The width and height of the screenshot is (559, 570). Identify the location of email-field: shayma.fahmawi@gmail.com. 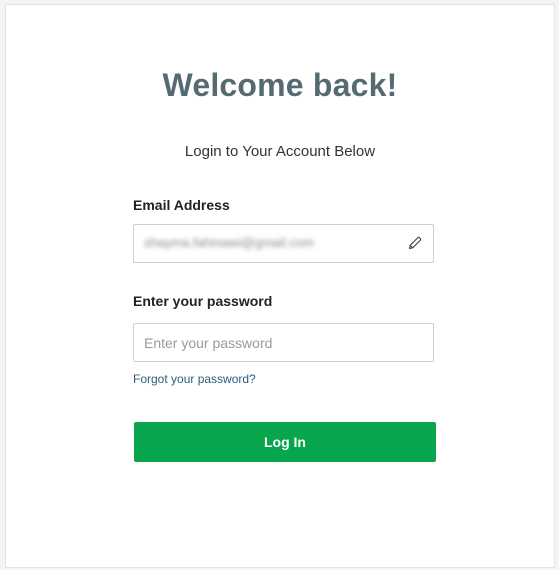
(283, 243).